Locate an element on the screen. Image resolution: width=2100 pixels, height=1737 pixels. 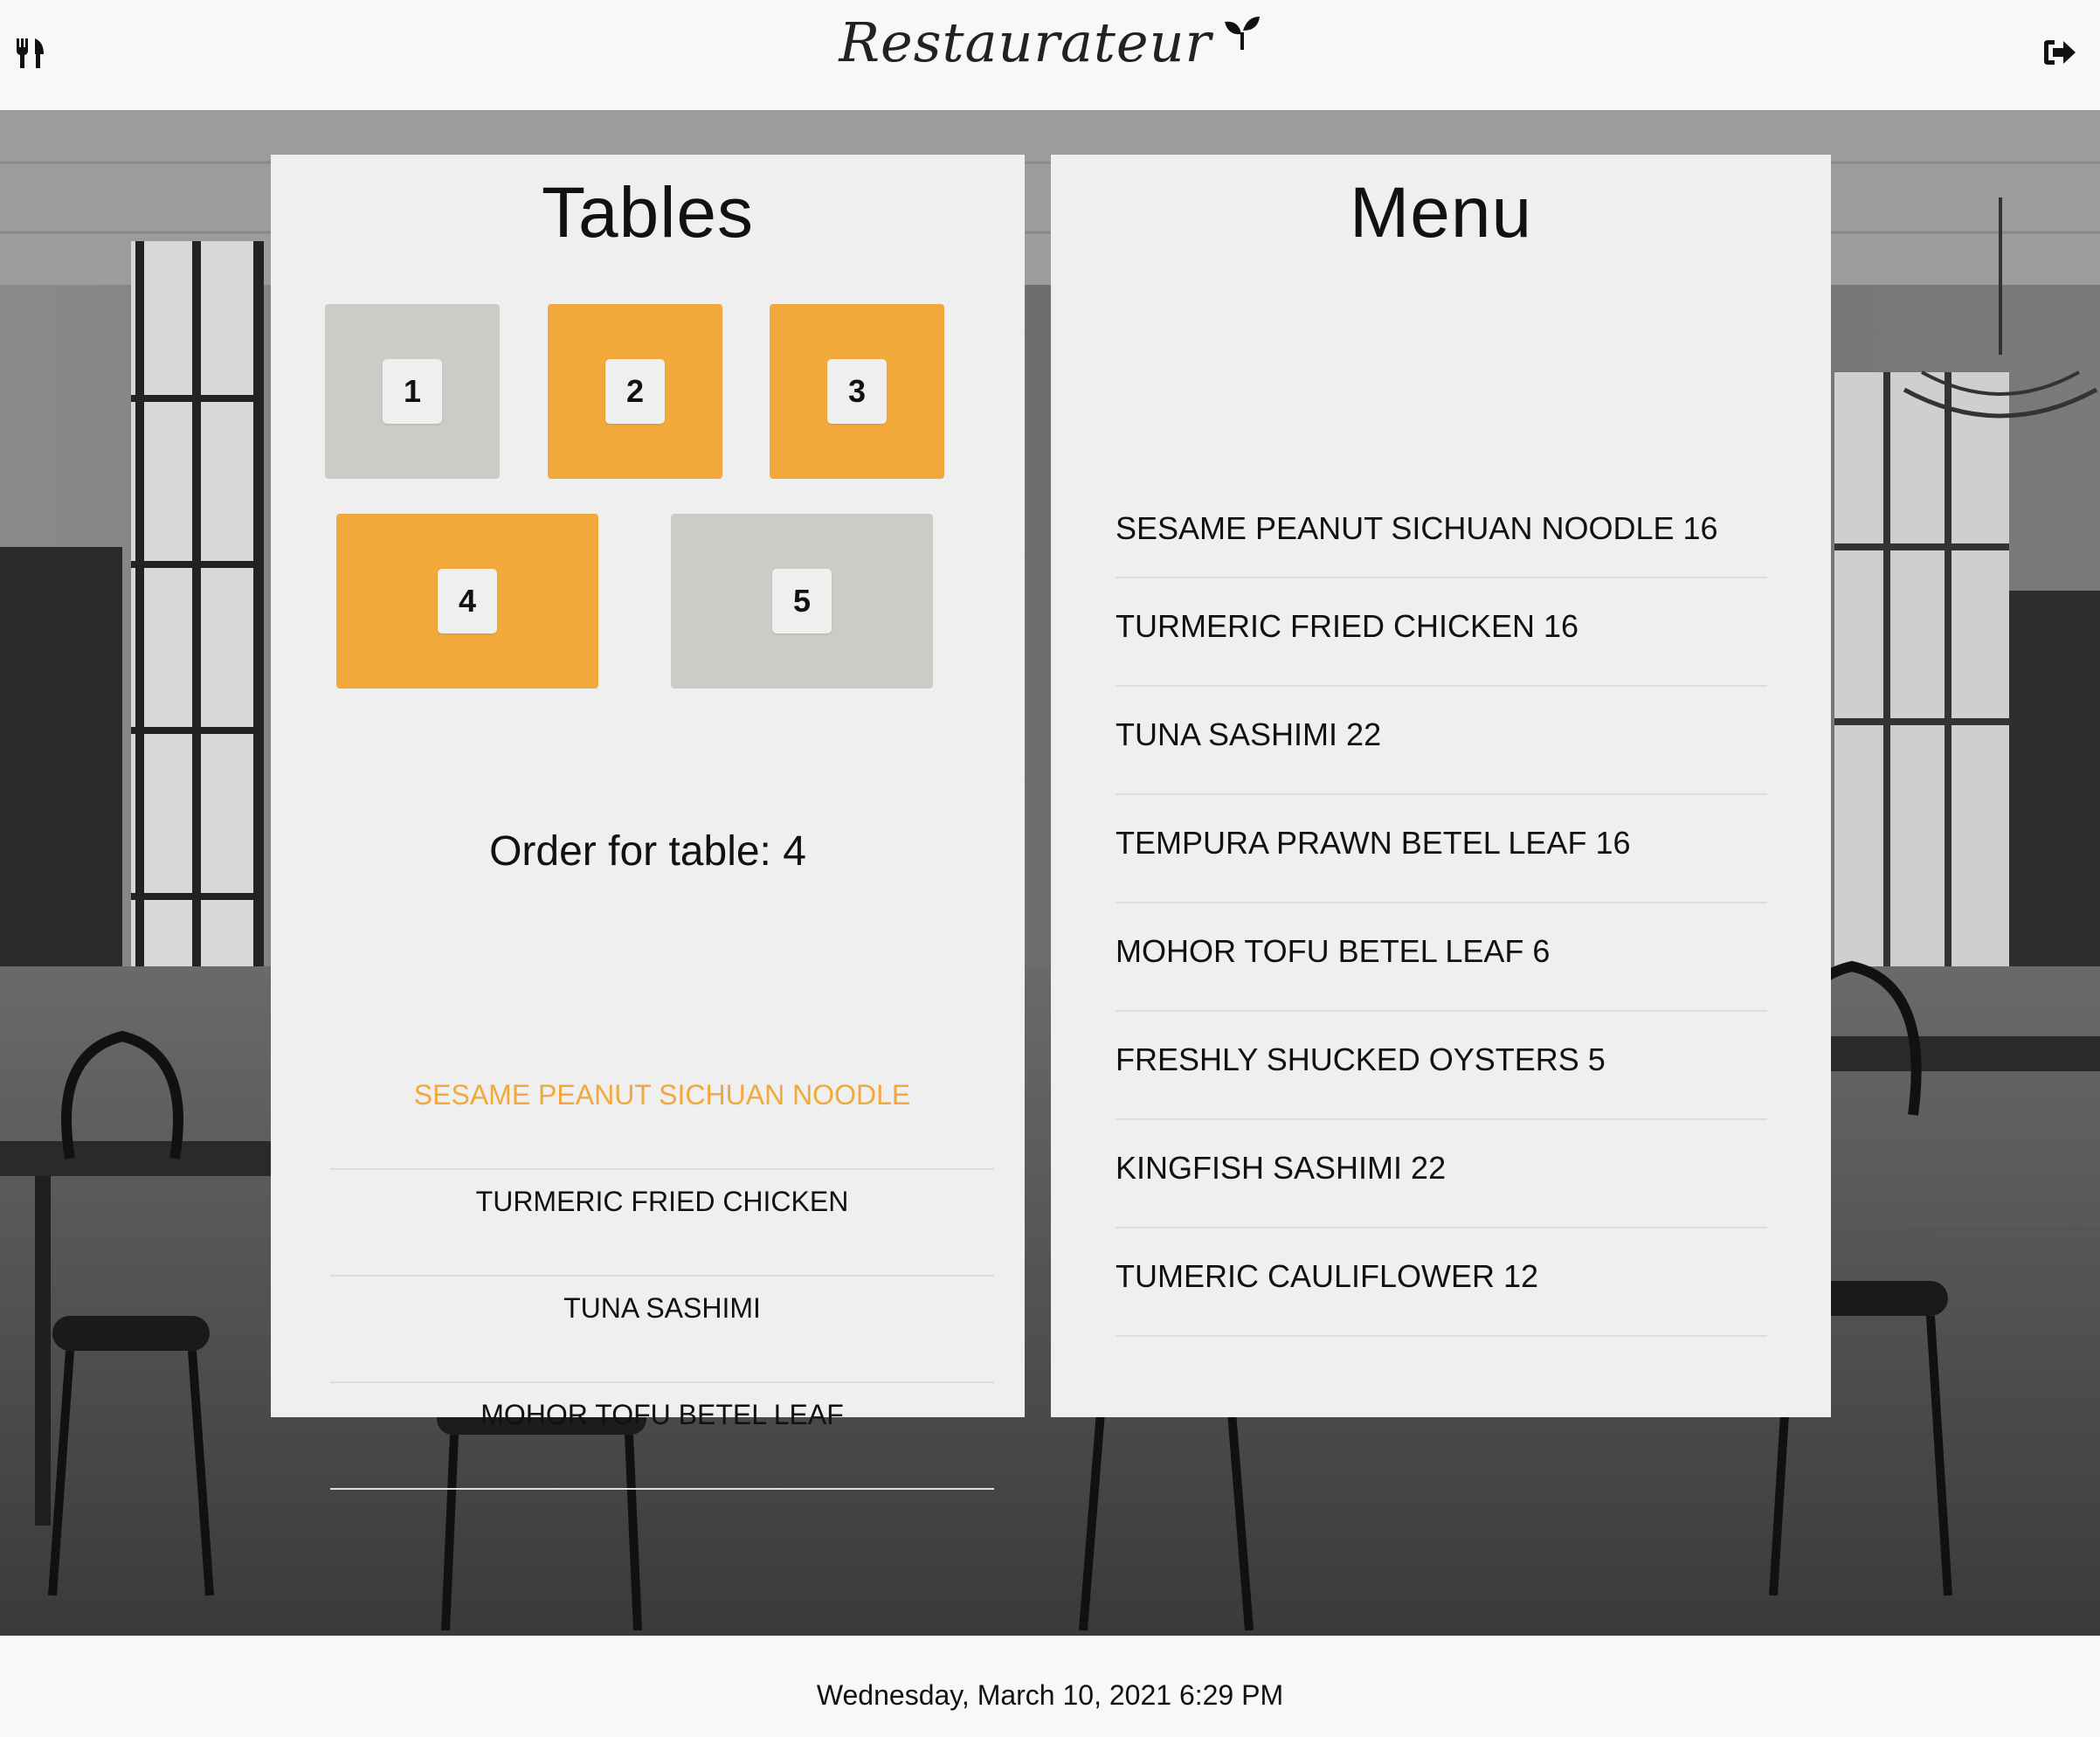
logout-icon is located at coordinates (2060, 52).